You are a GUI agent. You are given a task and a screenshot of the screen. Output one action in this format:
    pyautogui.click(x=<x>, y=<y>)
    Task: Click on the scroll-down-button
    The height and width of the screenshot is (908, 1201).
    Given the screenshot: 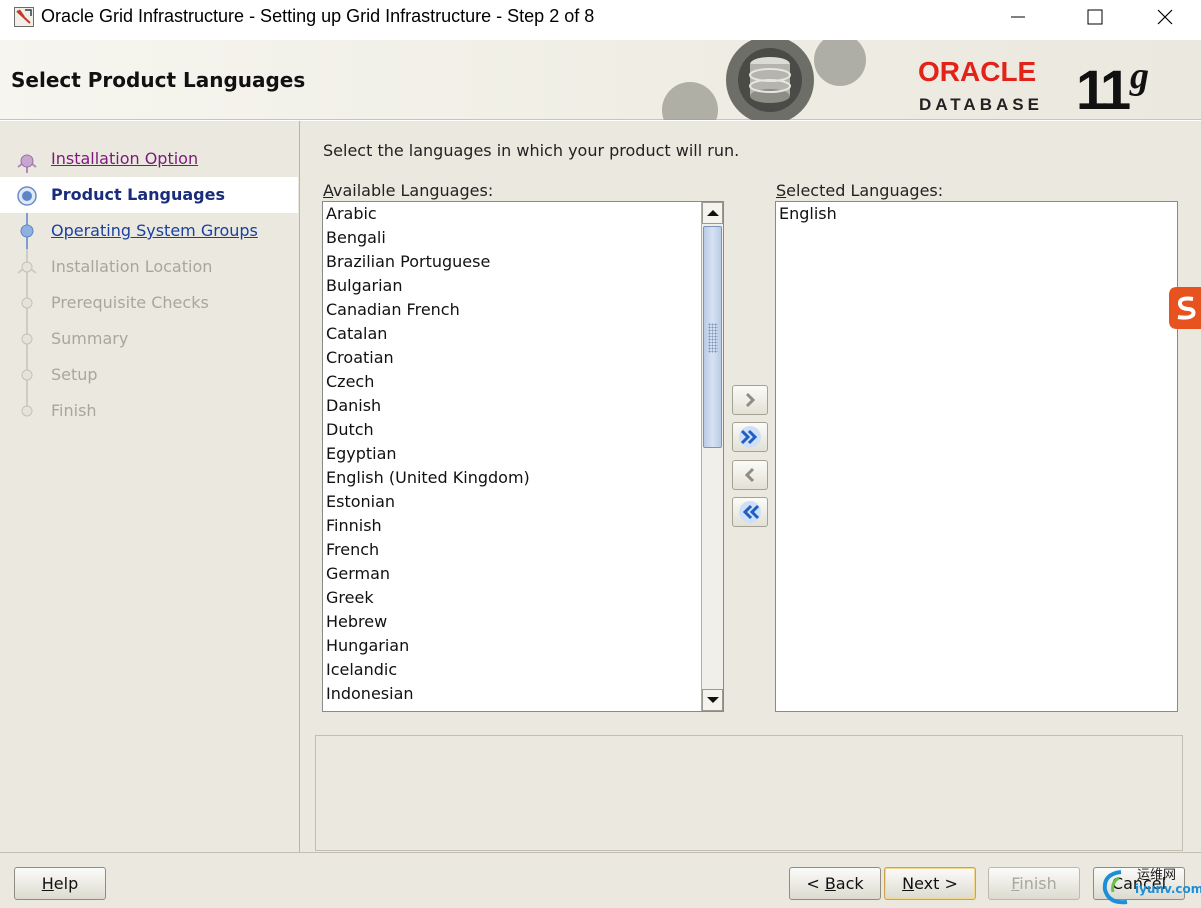 What is the action you would take?
    pyautogui.click(x=712, y=700)
    